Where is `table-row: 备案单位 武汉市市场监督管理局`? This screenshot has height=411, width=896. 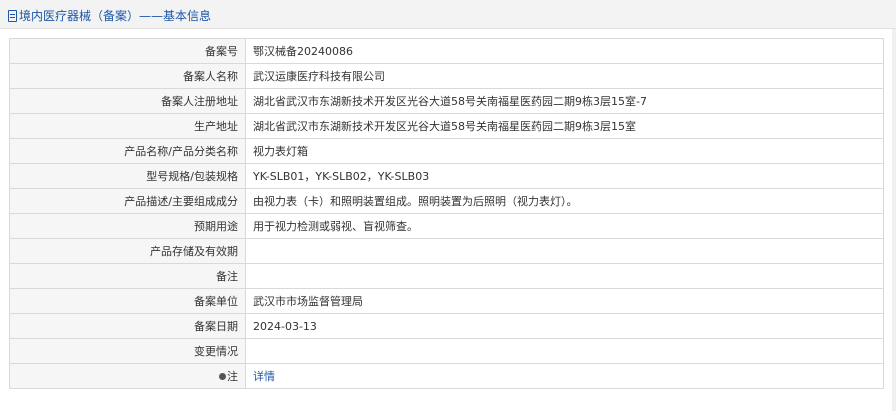 table-row: 备案单位 武汉市市场监督管理局 is located at coordinates (446, 301).